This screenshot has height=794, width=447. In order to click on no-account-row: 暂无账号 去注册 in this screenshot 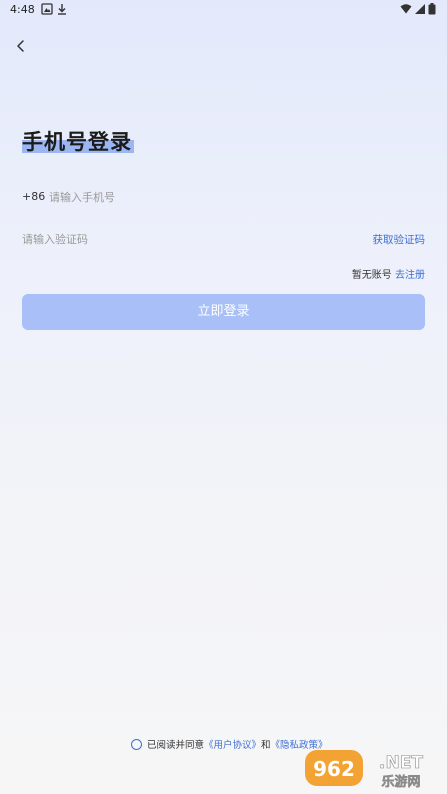, I will do `click(388, 273)`.